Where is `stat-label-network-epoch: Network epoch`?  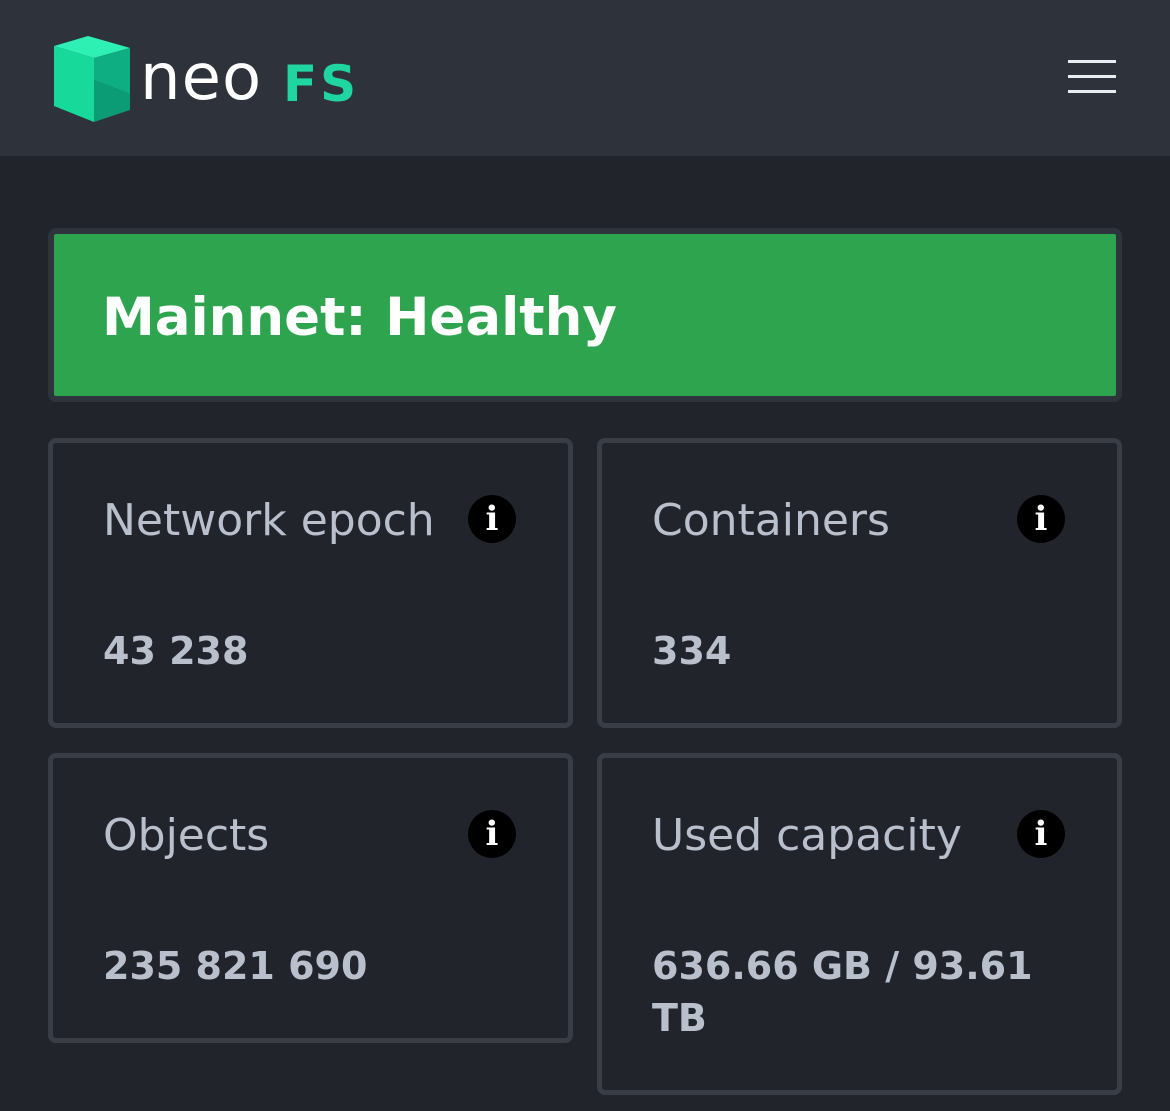
stat-label-network-epoch: Network epoch is located at coordinates (269, 520).